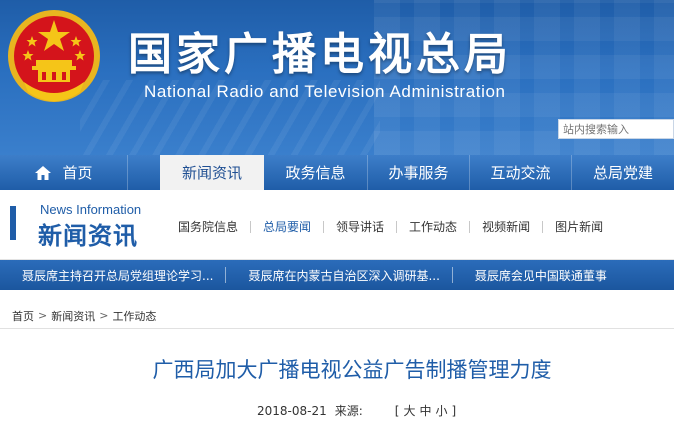 Image resolution: width=674 pixels, height=440 pixels. What do you see at coordinates (88, 236) in the screenshot?
I see `section-label-cn: 新闻资讯` at bounding box center [88, 236].